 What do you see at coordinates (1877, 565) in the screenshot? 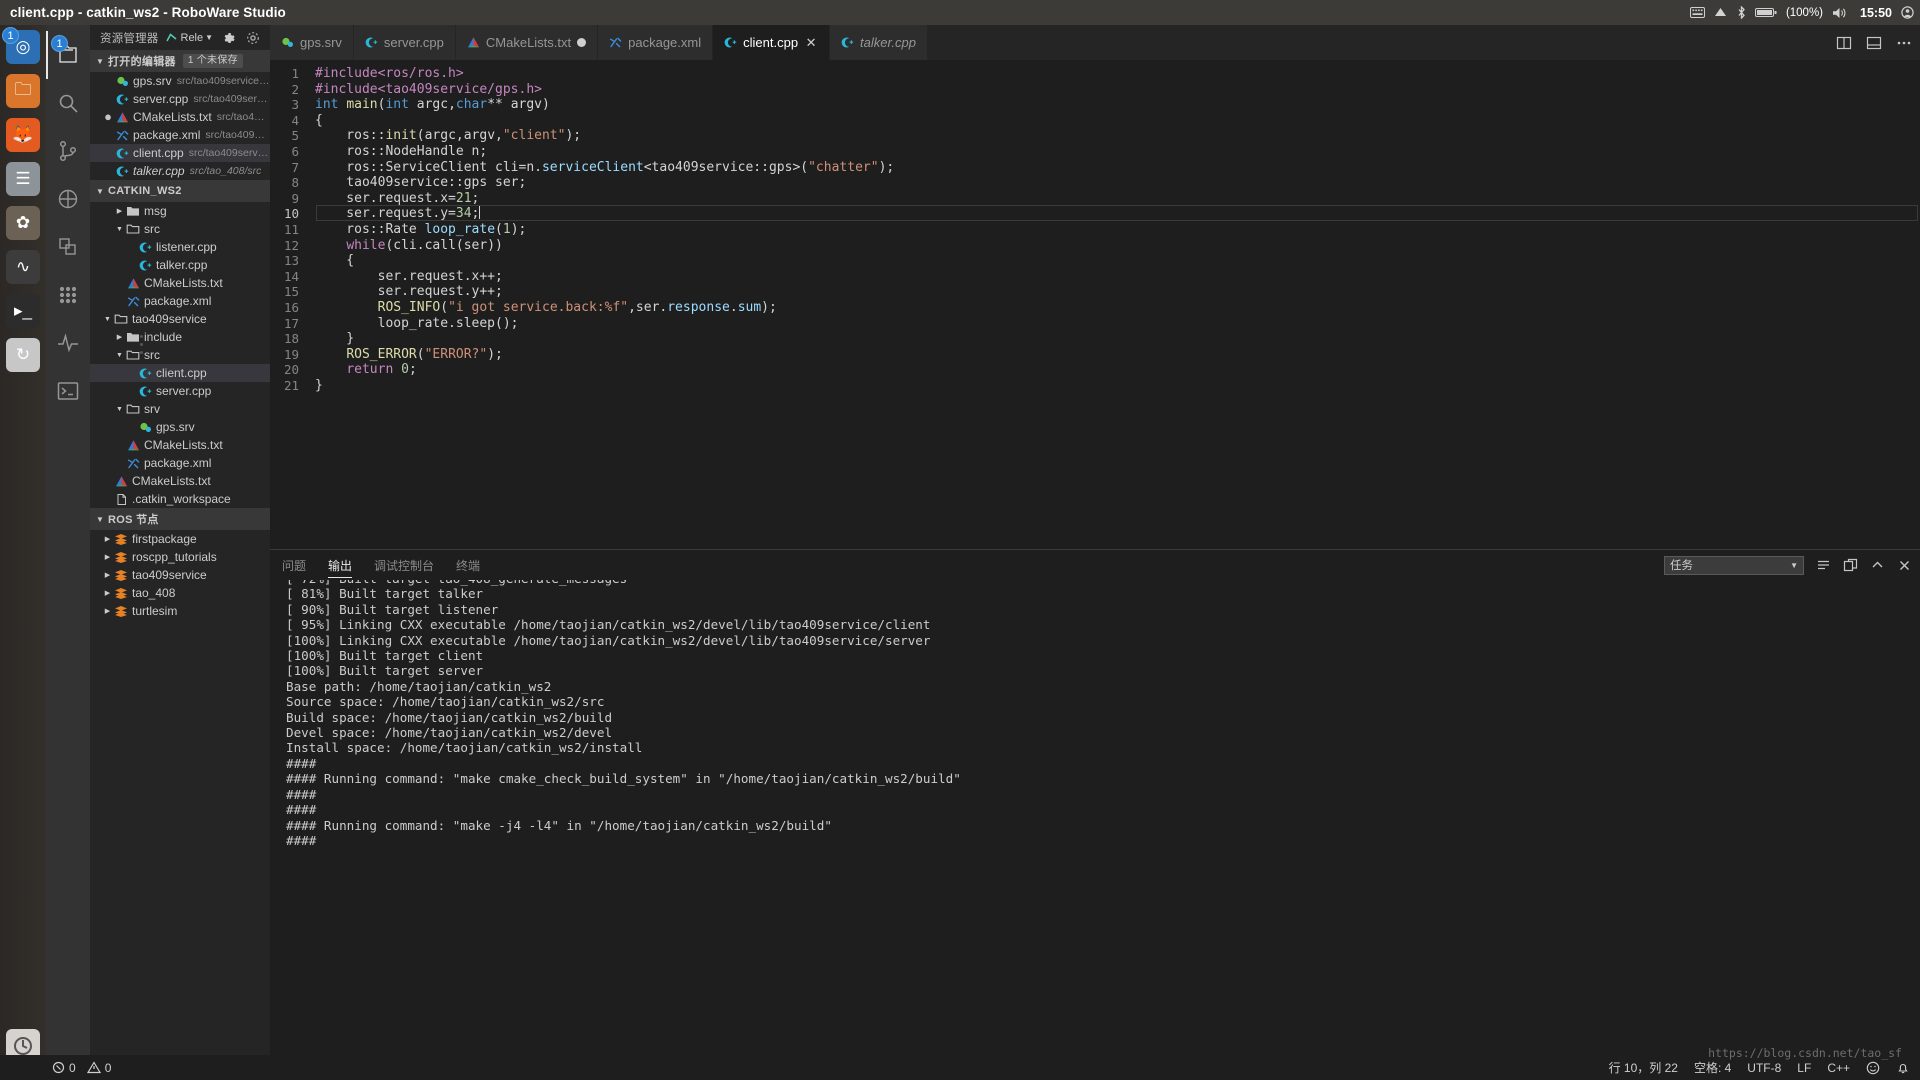
I see `maximize-panel-icon` at bounding box center [1877, 565].